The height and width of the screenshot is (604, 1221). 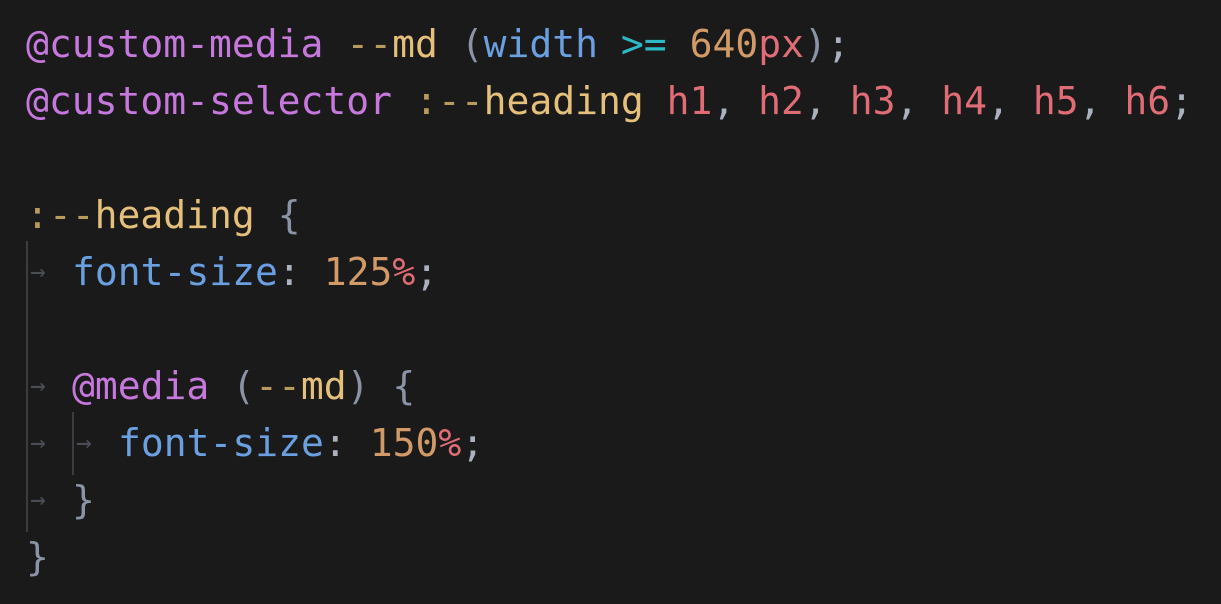 I want to click on code-line-10: }, so click(x=37, y=557).